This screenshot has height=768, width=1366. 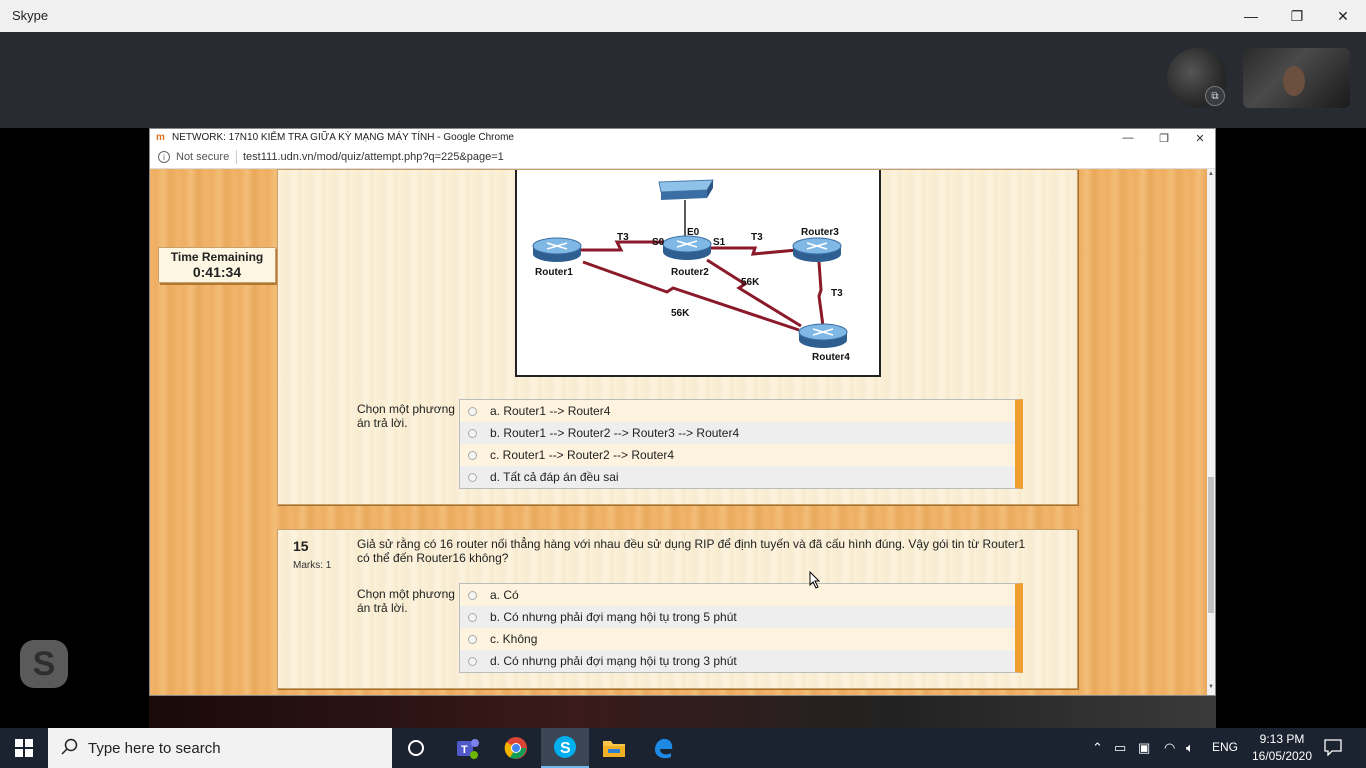 What do you see at coordinates (164, 157) in the screenshot?
I see `info-icon: i` at bounding box center [164, 157].